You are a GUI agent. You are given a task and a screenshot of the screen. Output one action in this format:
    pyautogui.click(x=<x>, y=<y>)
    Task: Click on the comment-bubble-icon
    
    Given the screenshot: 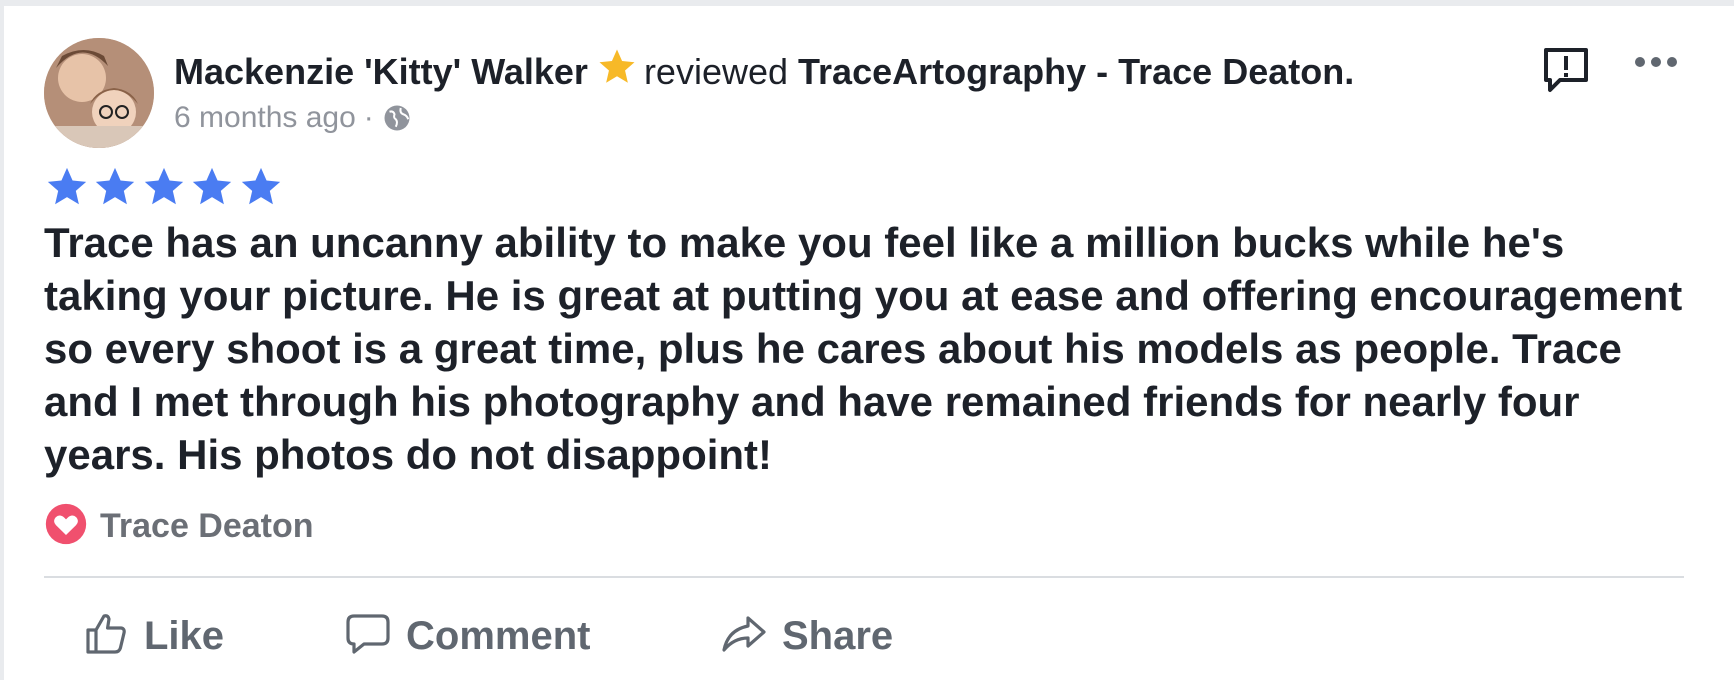 What is the action you would take?
    pyautogui.click(x=368, y=636)
    